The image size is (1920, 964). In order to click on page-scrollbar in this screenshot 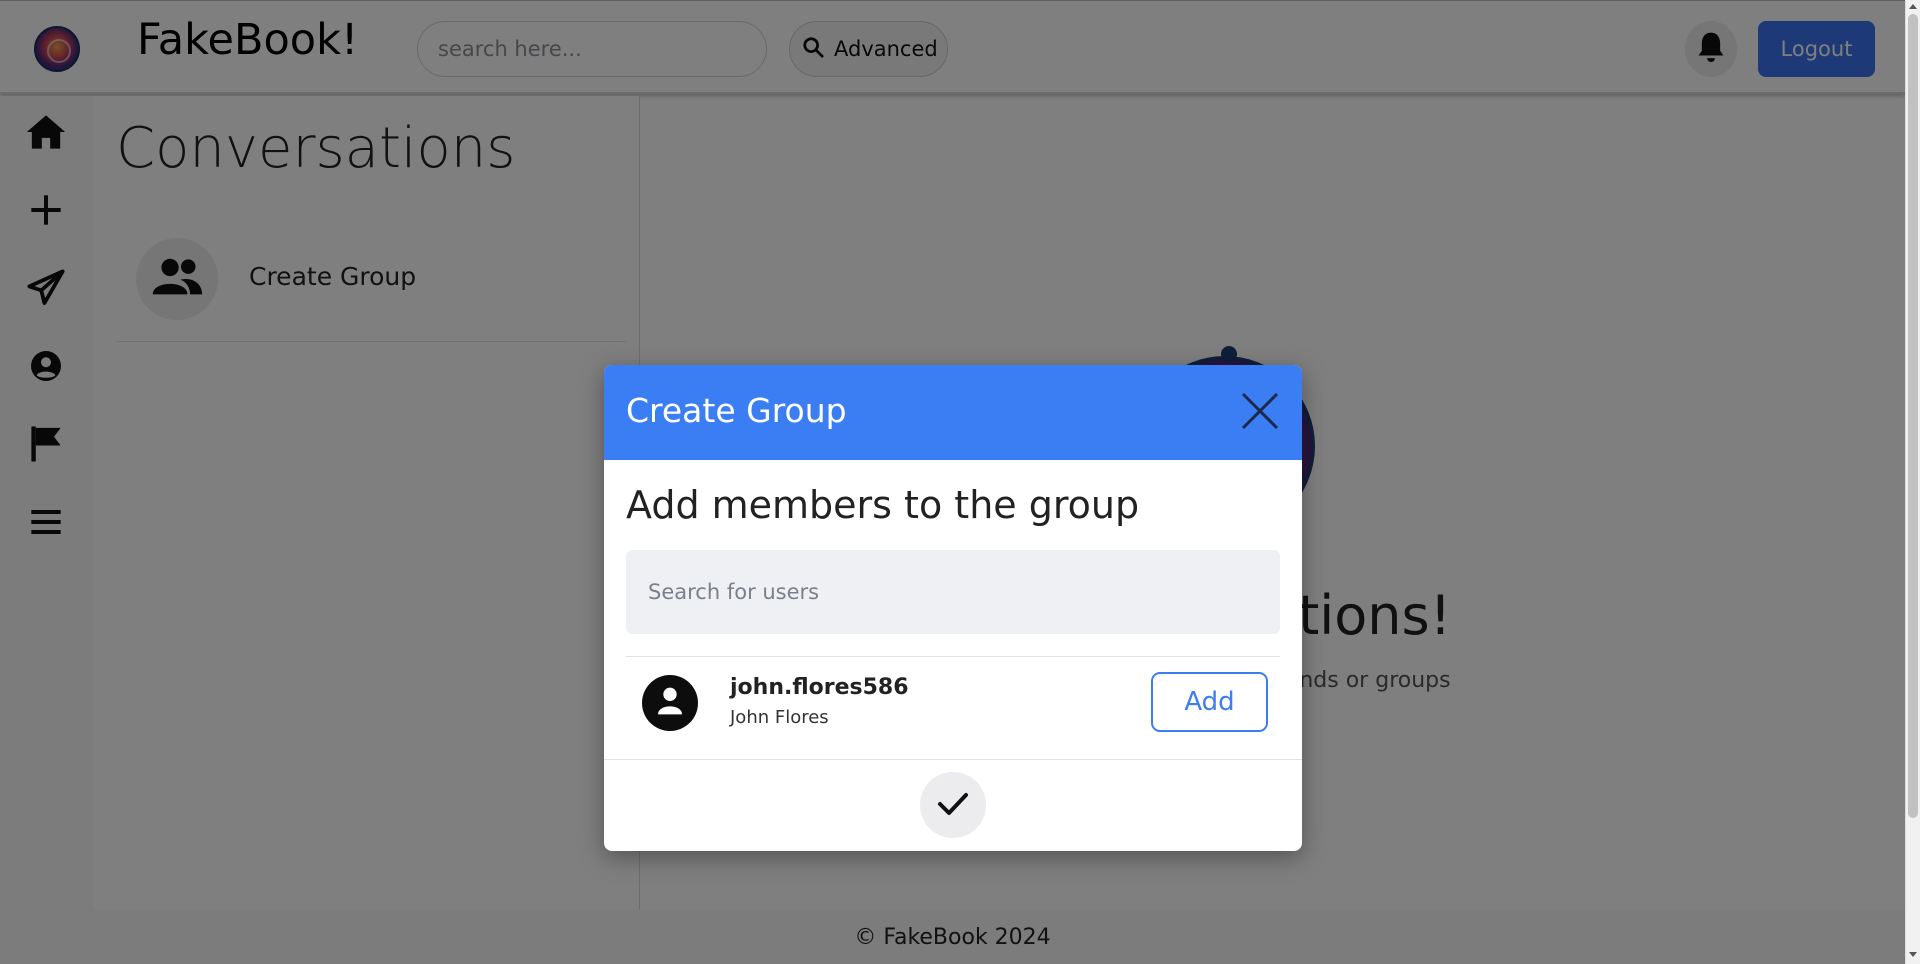, I will do `click(1912, 482)`.